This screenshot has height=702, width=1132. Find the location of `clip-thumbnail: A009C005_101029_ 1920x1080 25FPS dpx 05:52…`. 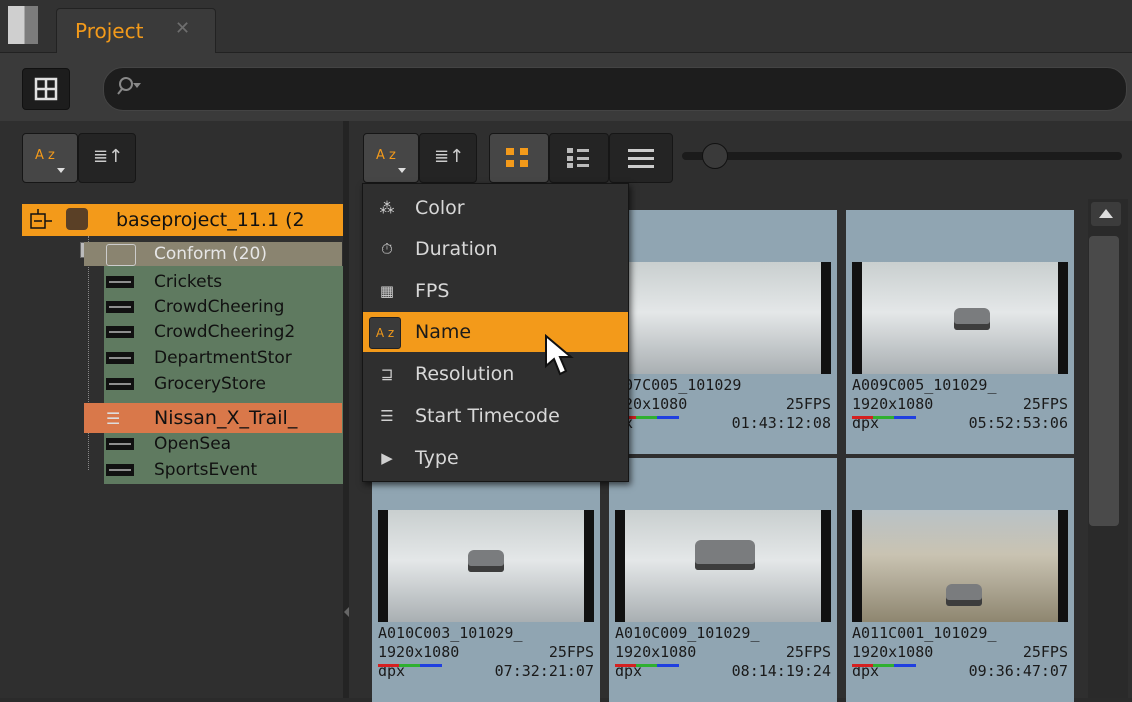

clip-thumbnail: A009C005_101029_ 1920x1080 25FPS dpx 05:52… is located at coordinates (960, 332).